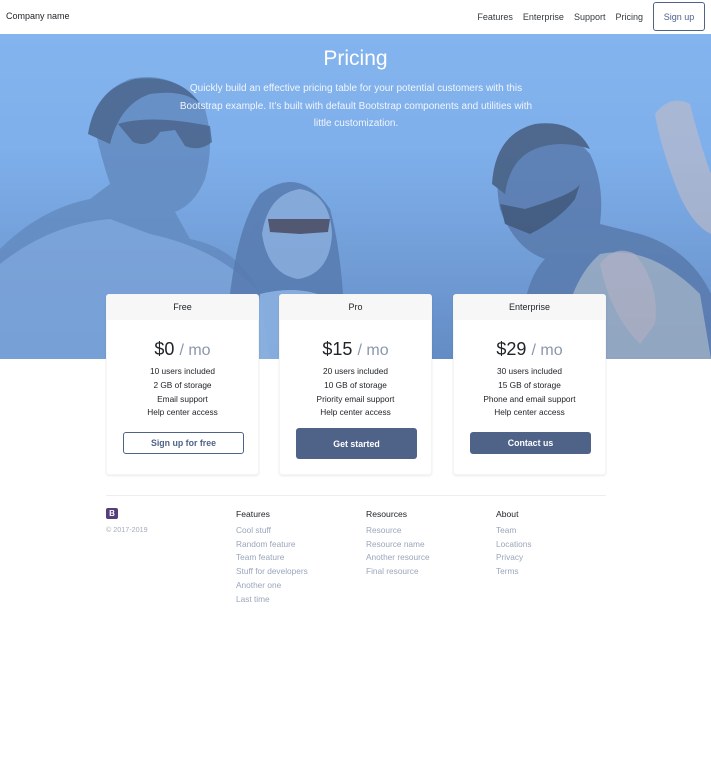 The width and height of the screenshot is (711, 765). Describe the element at coordinates (629, 17) in the screenshot. I see `nav-link-pricing: Pricing` at that location.